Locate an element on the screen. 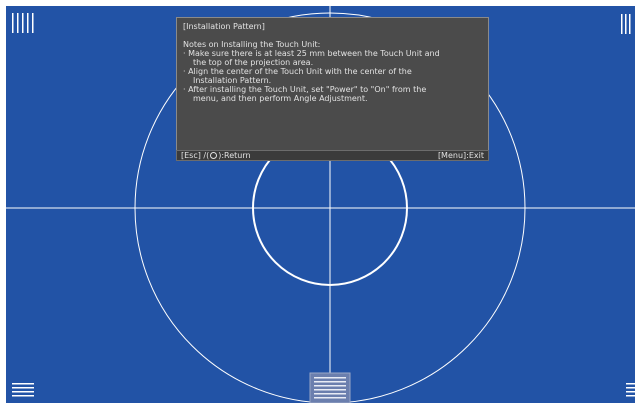 Image resolution: width=641 pixels, height=405 pixels. top-right-marks is located at coordinates (626, 24).